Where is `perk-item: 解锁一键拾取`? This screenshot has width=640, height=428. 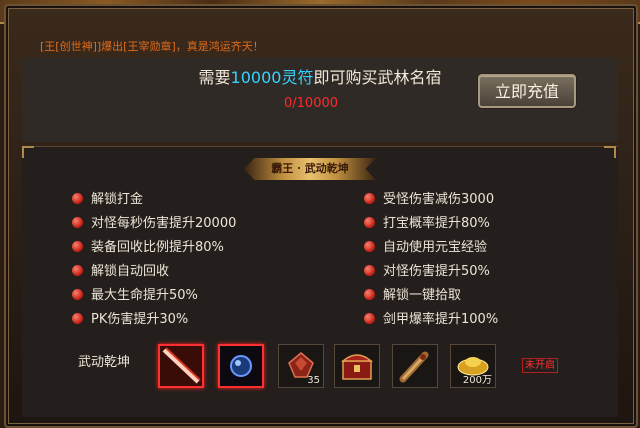 perk-item: 解锁一键拾取 is located at coordinates (412, 296).